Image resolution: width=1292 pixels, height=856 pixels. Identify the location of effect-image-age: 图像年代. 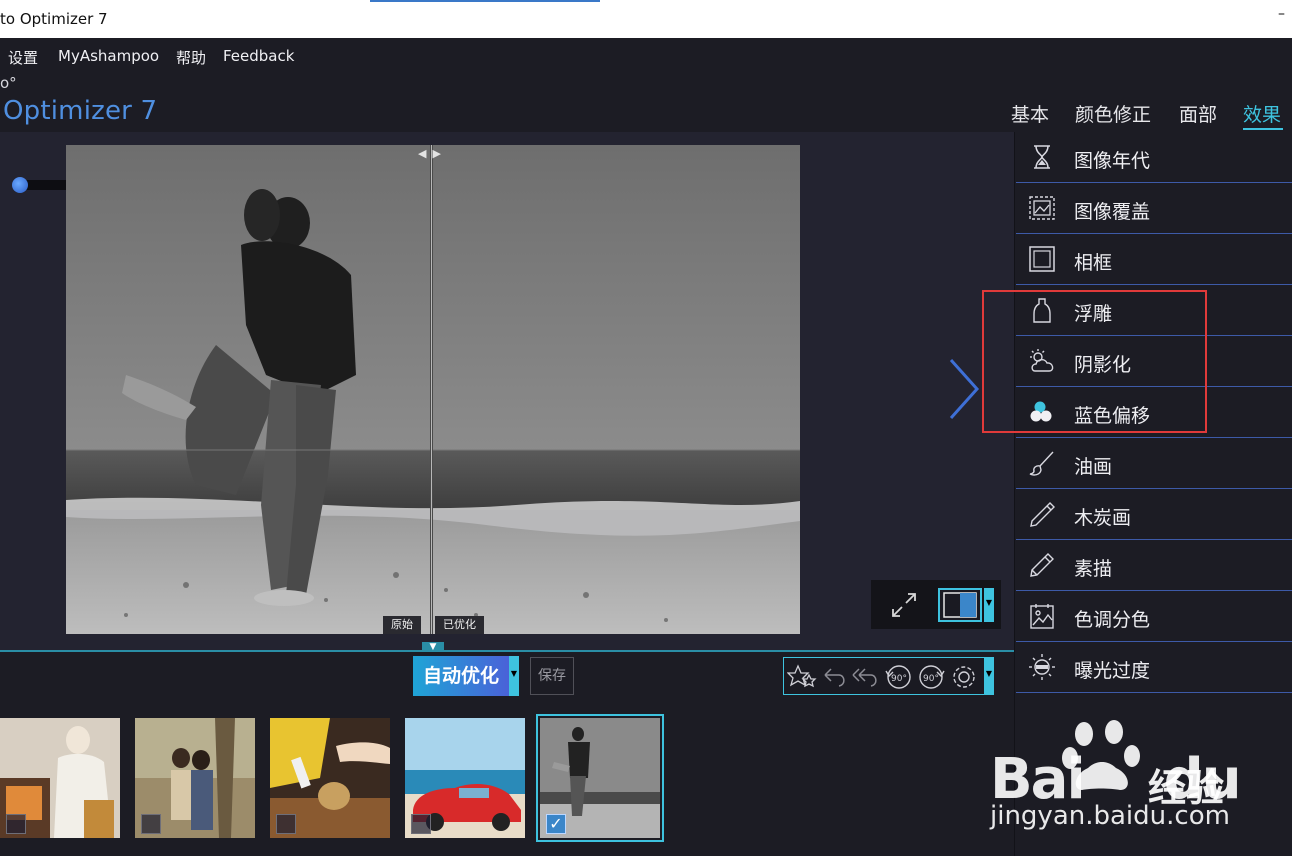
(1154, 157).